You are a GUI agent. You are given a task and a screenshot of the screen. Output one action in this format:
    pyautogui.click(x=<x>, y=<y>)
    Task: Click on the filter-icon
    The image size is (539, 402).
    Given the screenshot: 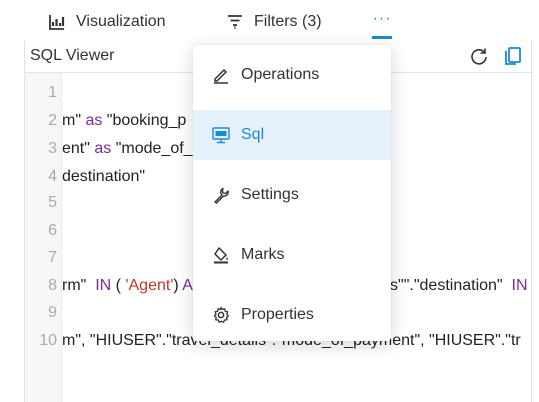 What is the action you would take?
    pyautogui.click(x=235, y=22)
    